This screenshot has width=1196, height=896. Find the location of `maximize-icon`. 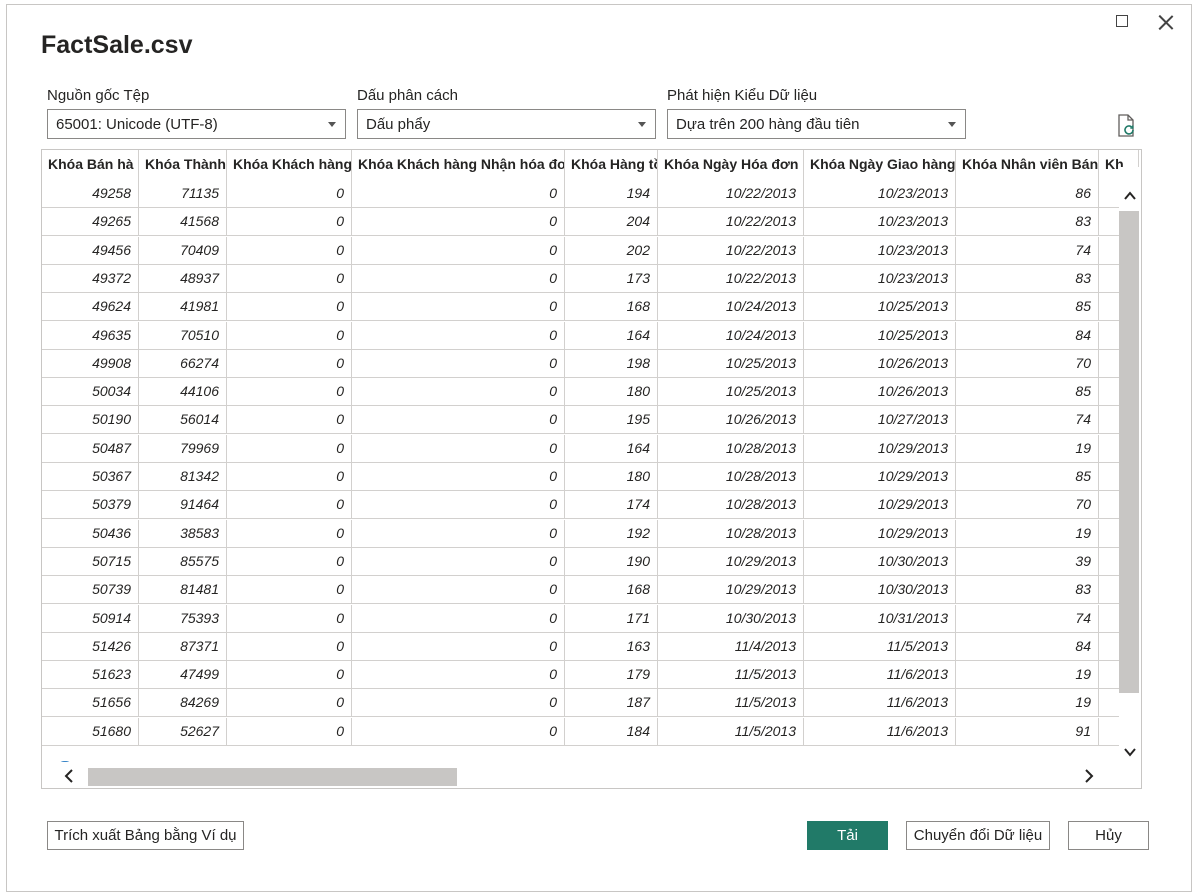

maximize-icon is located at coordinates (1123, 22).